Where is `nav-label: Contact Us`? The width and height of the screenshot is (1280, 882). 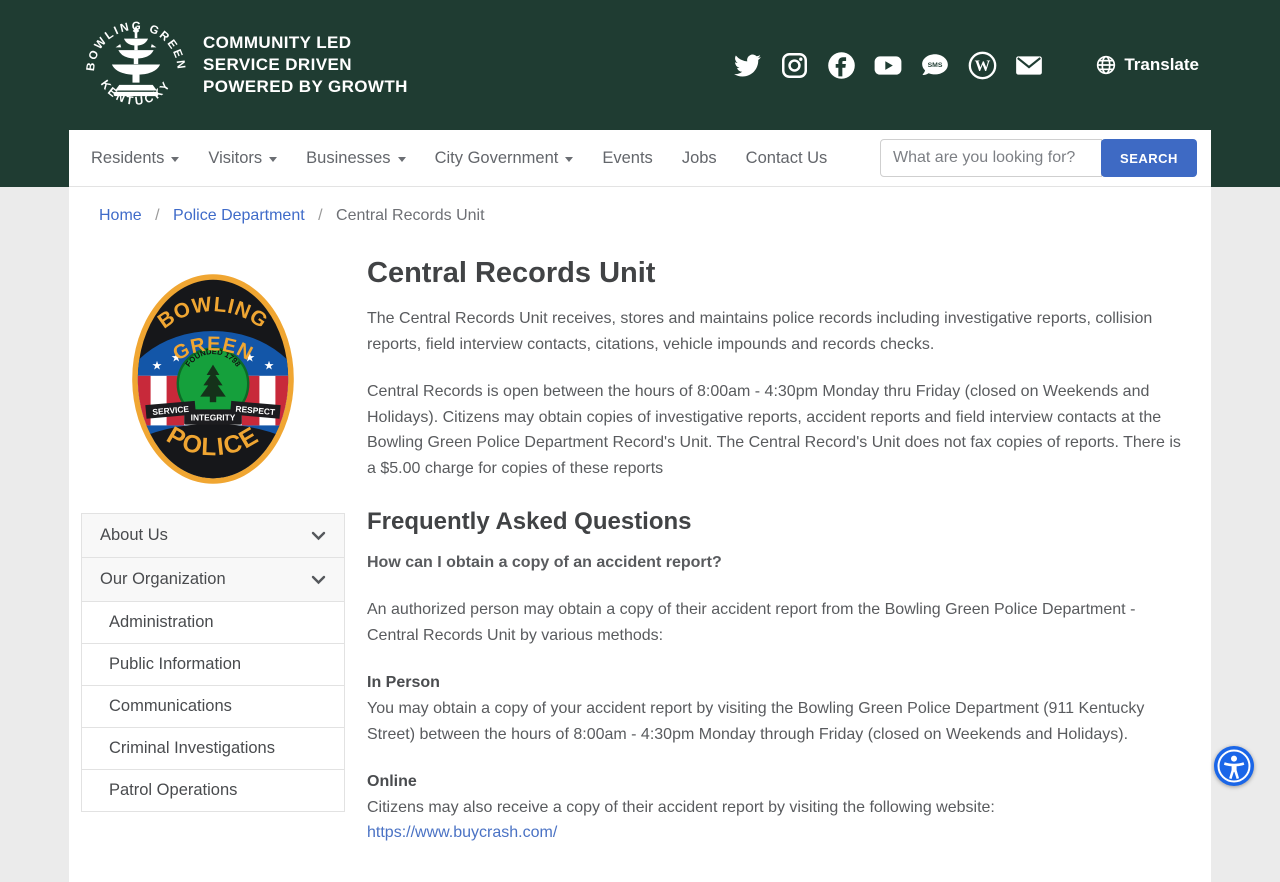 nav-label: Contact Us is located at coordinates (786, 157).